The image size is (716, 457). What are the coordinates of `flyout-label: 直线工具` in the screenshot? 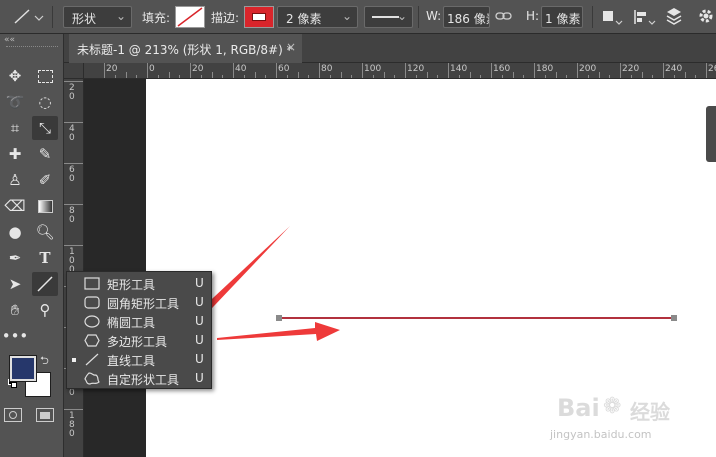 It's located at (131, 361).